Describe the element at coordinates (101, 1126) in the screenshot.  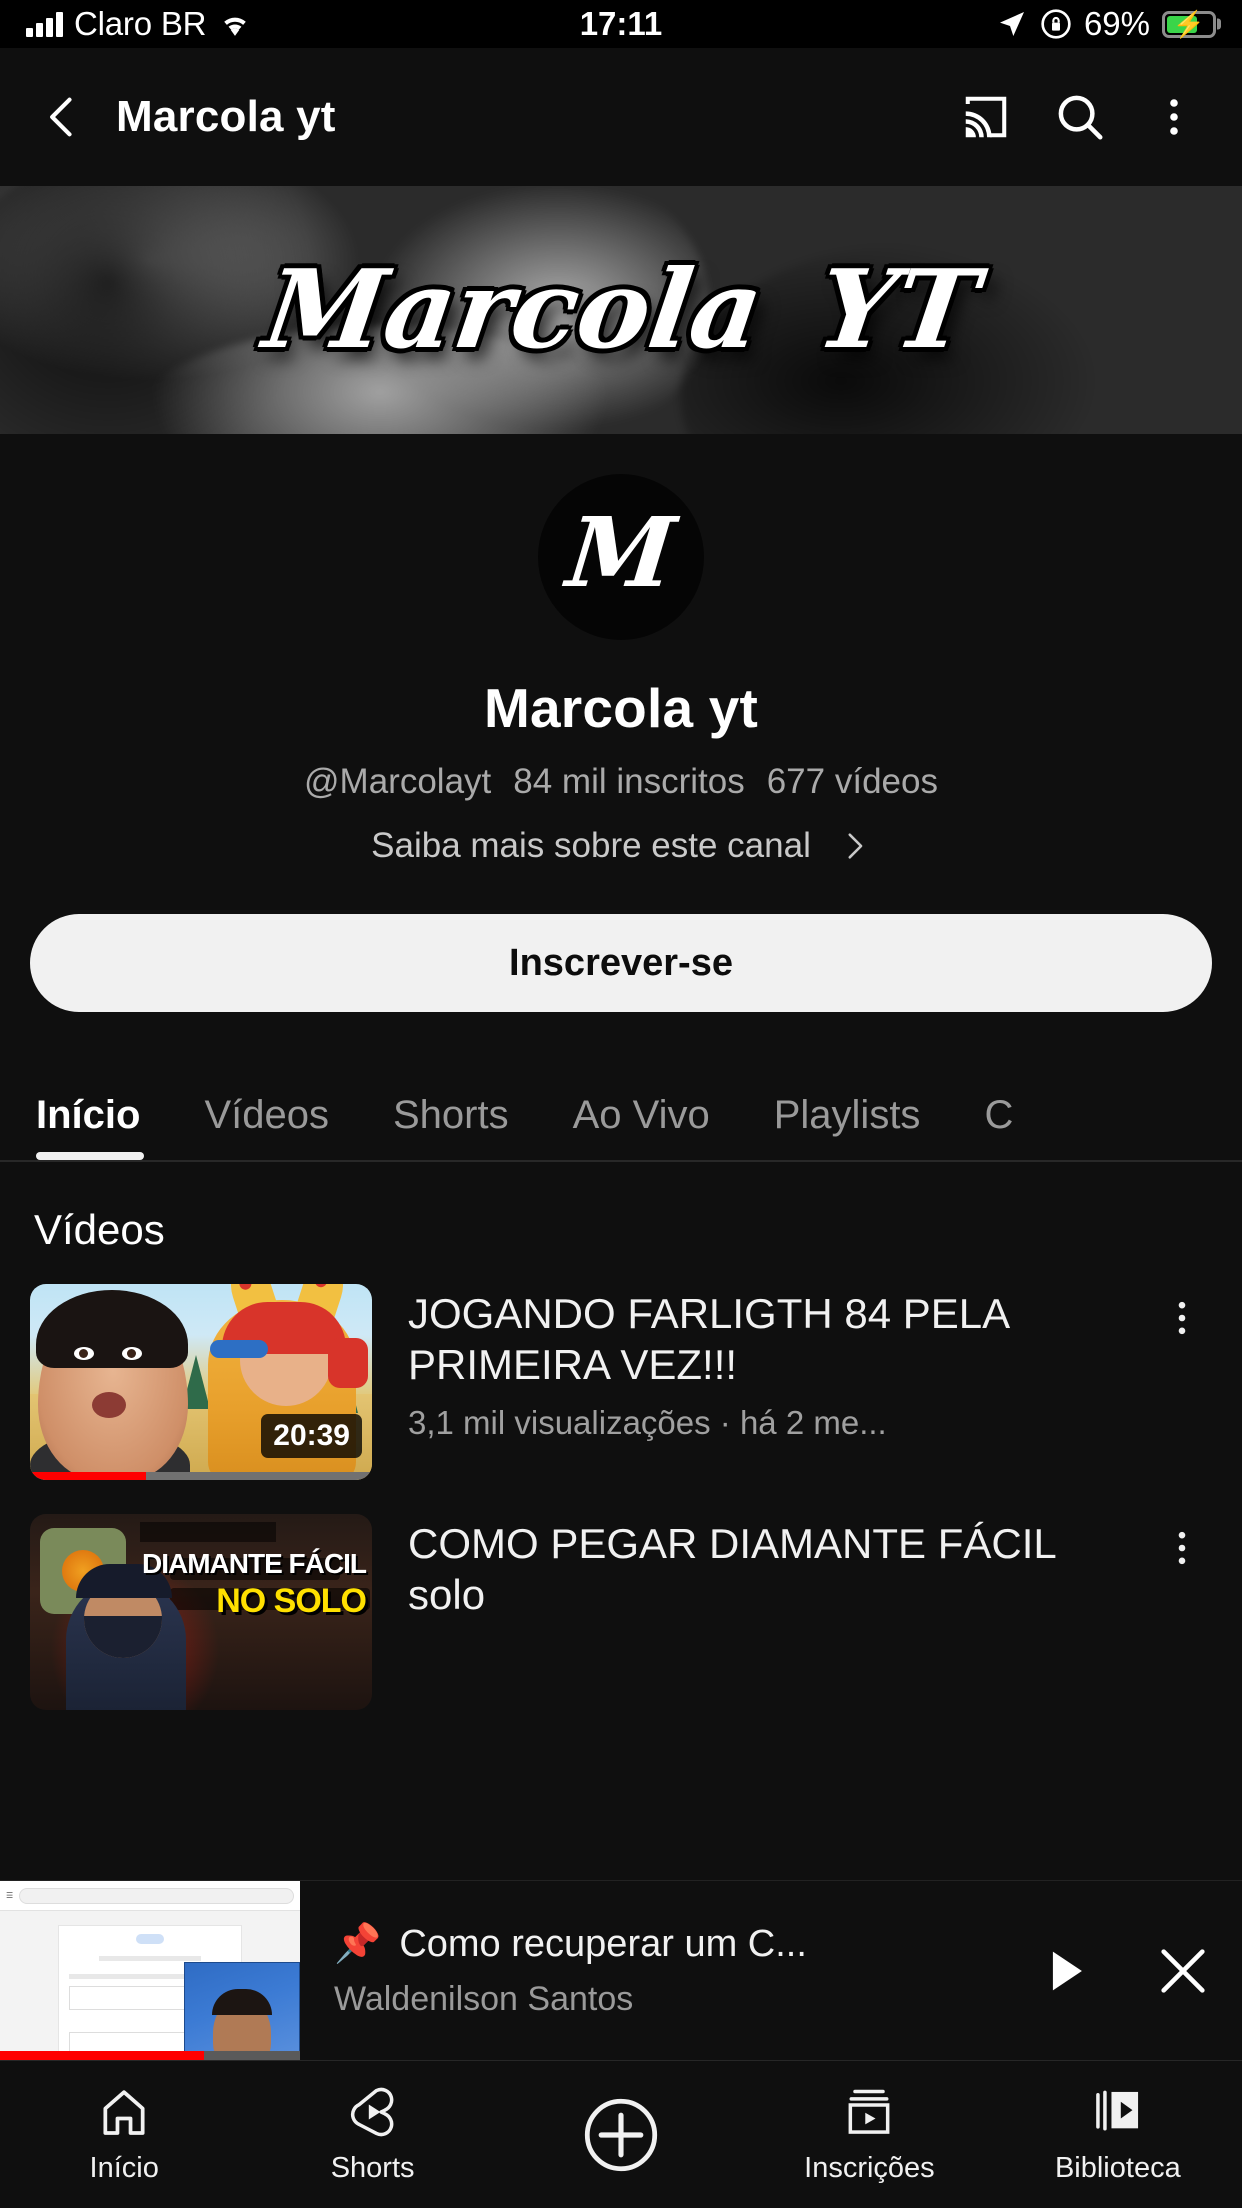
I see `tab-inicio: Início` at that location.